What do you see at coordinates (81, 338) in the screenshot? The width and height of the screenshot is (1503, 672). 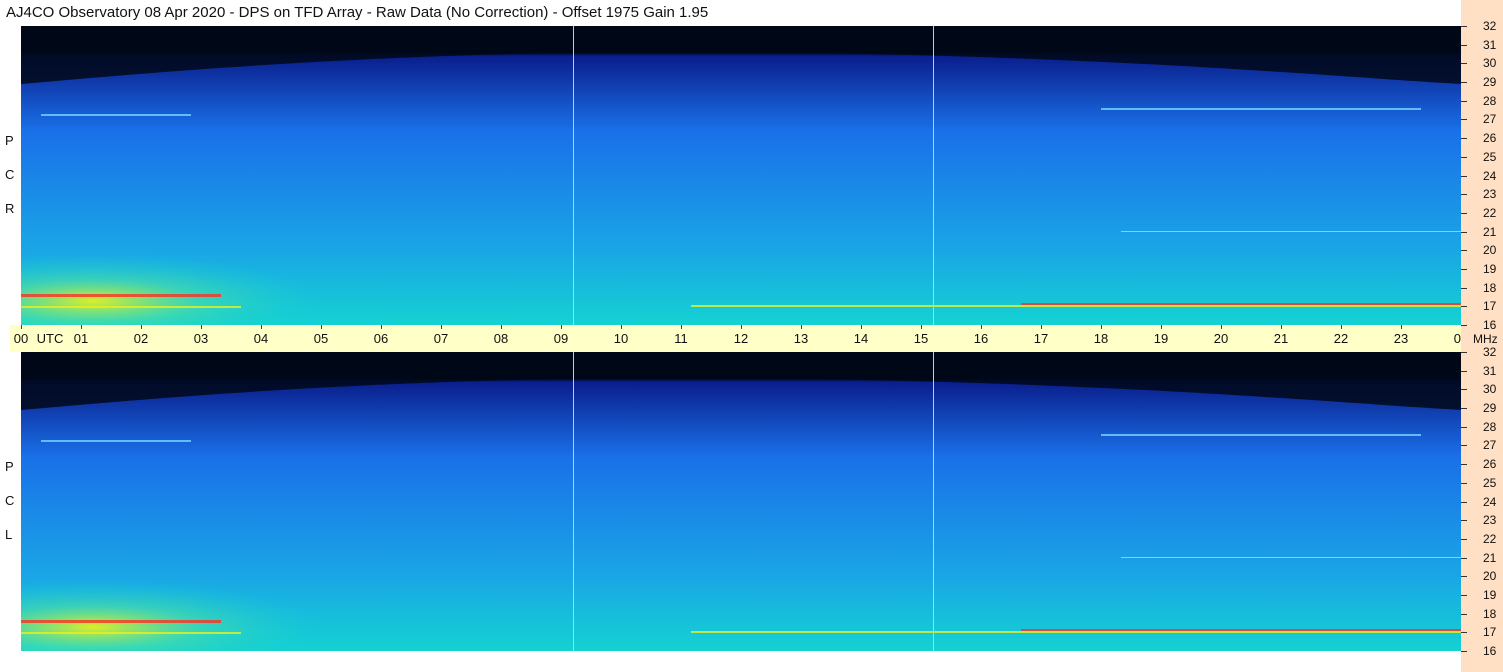 I see `utc-tick-label: 01` at bounding box center [81, 338].